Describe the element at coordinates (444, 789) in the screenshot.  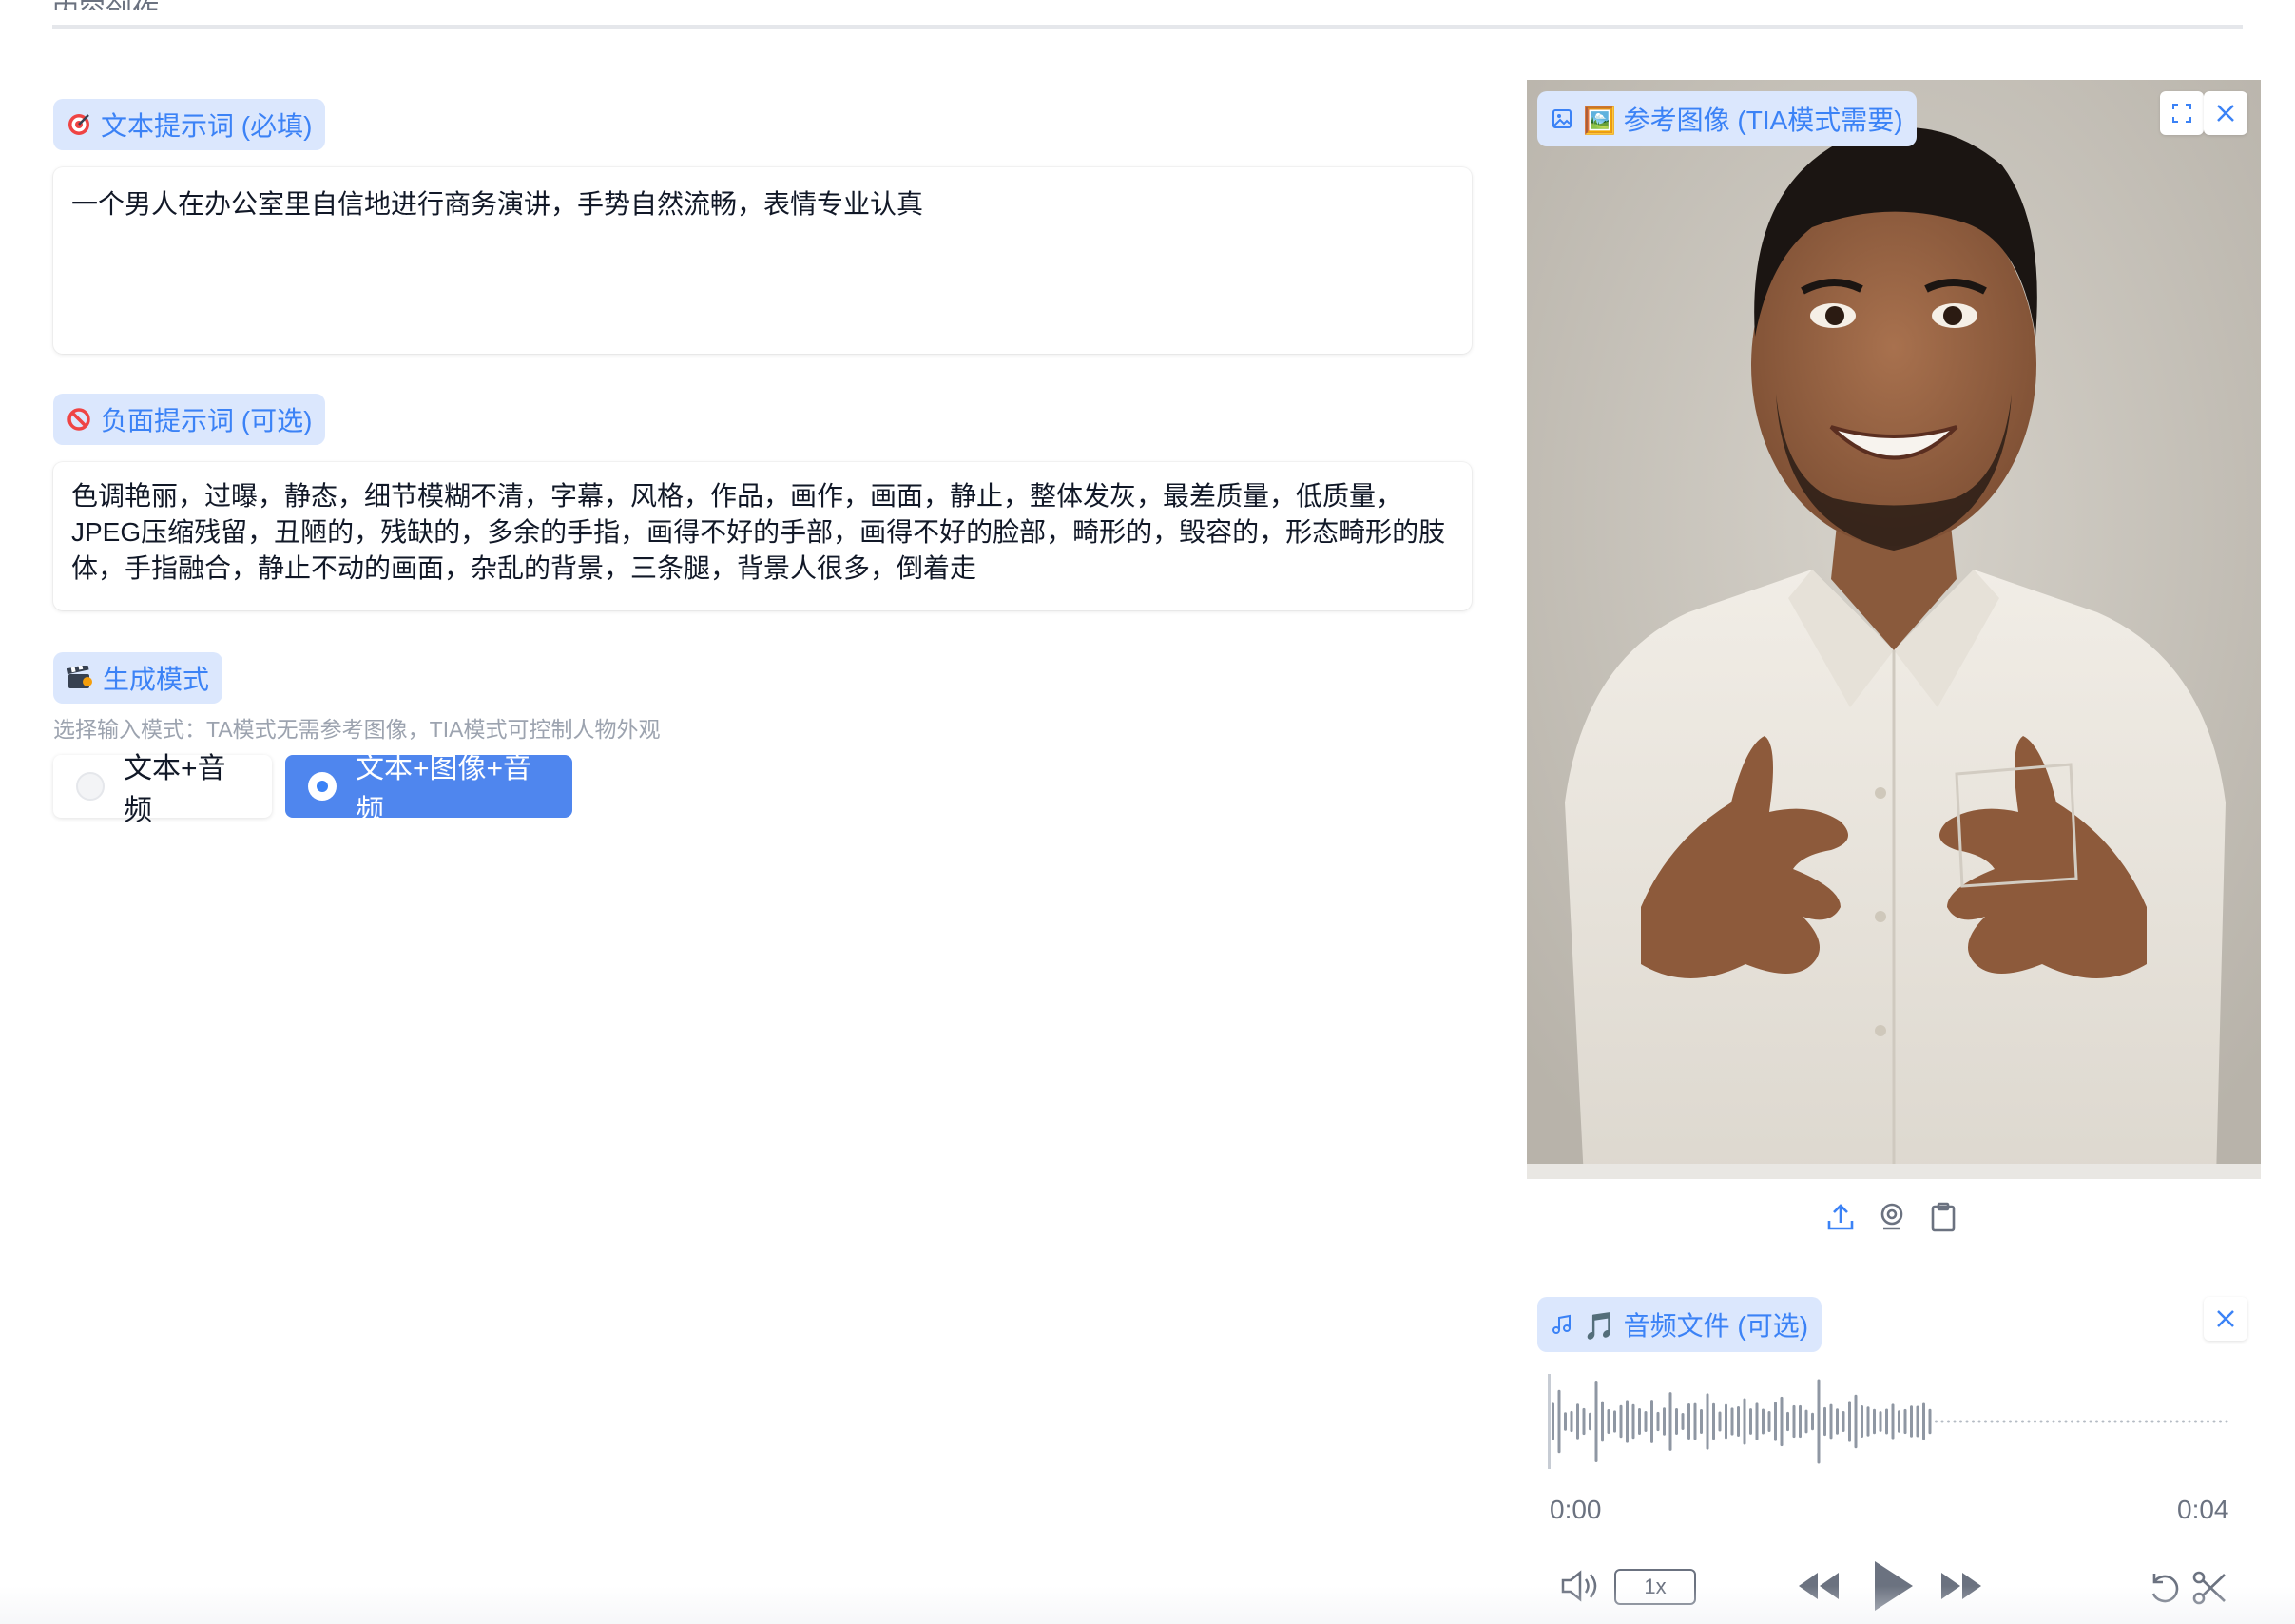
I see `mode-option-label: 文本+图像+音频` at that location.